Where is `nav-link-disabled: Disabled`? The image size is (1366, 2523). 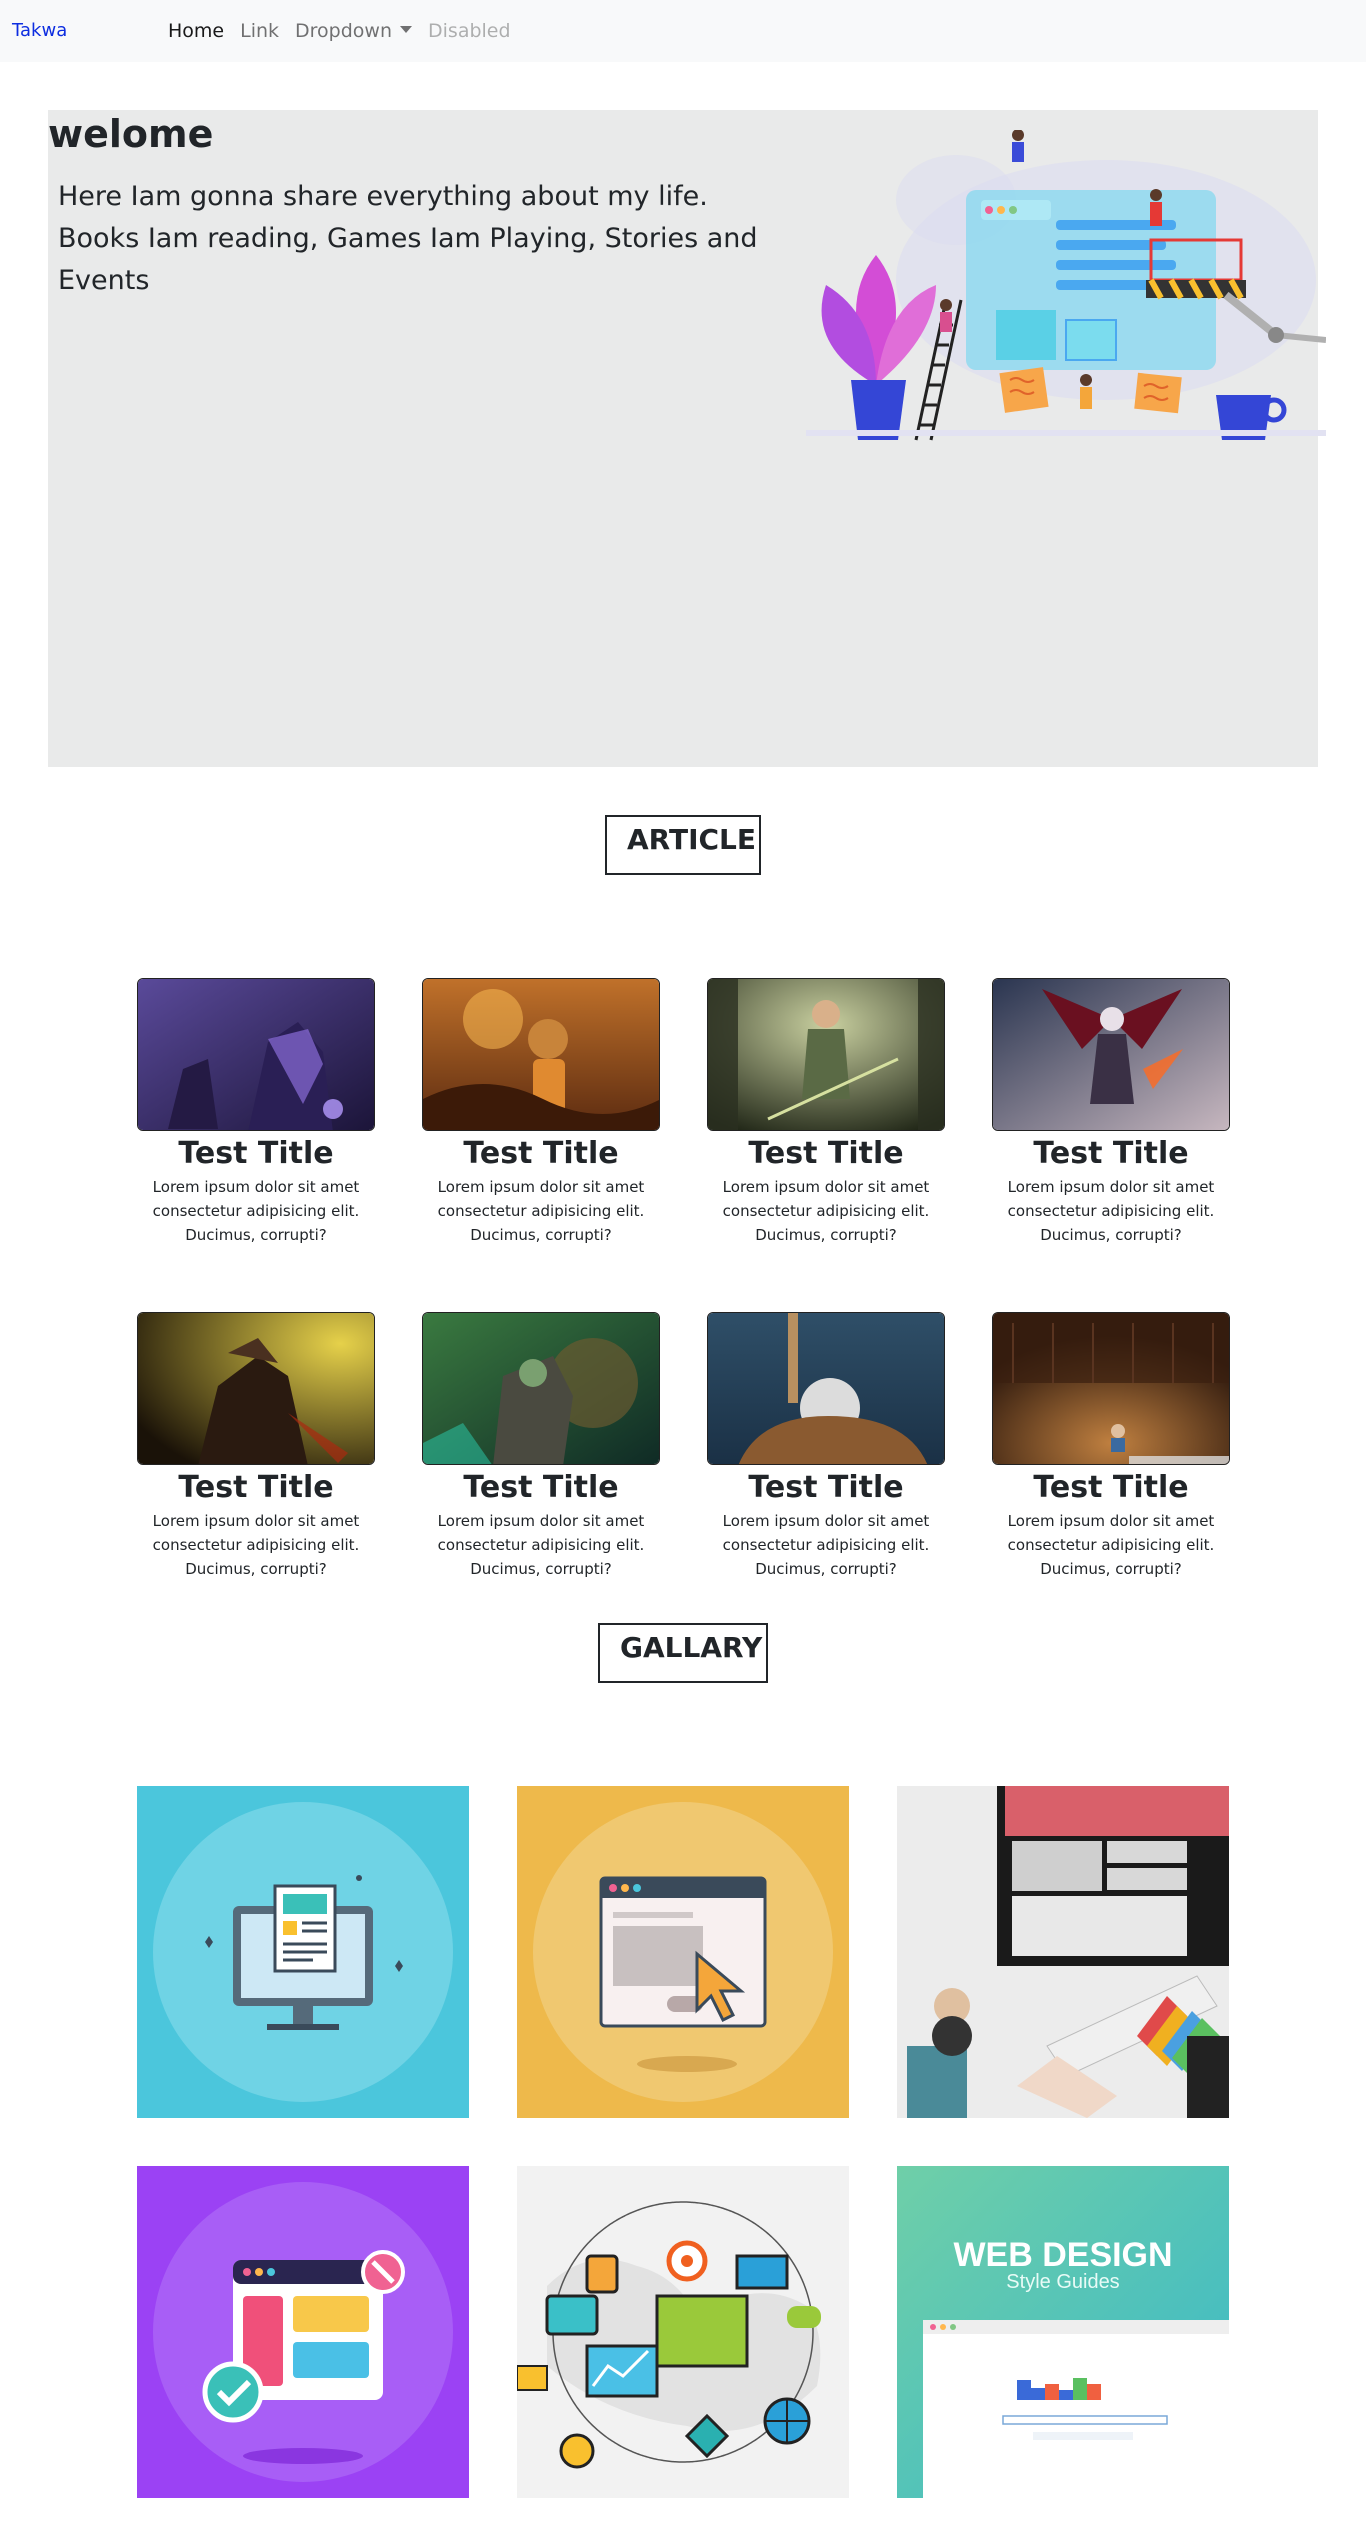 nav-link-disabled: Disabled is located at coordinates (469, 31).